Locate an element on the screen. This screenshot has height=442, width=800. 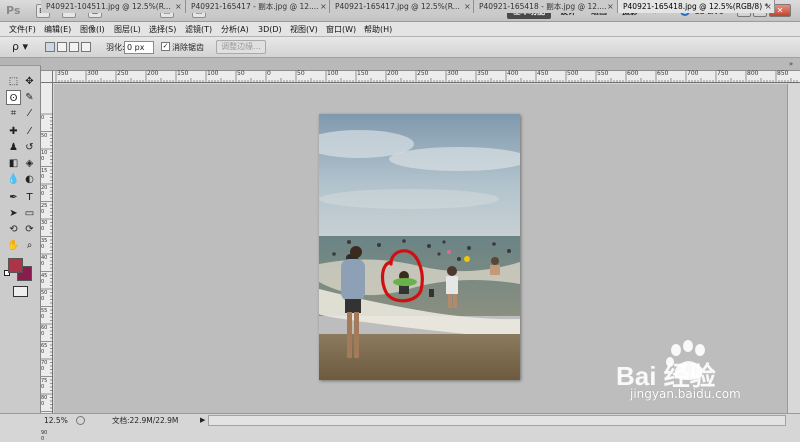
add-to-selection-icon is located at coordinates (62, 47).